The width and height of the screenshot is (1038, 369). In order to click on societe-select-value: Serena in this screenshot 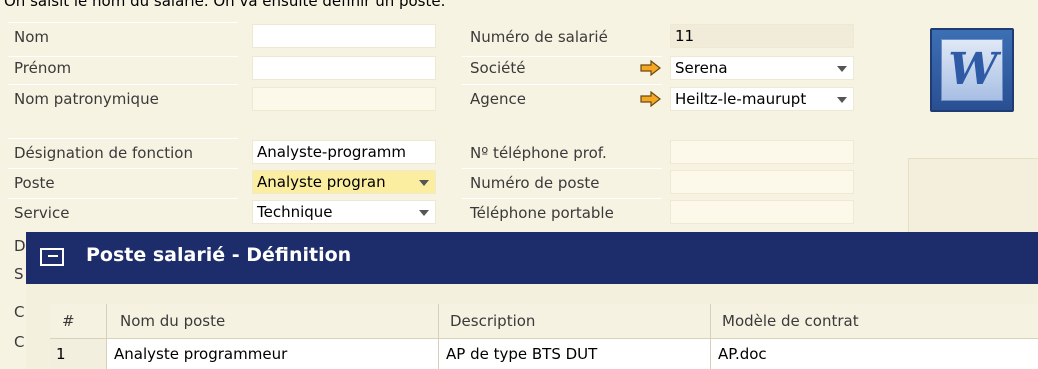, I will do `click(701, 68)`.